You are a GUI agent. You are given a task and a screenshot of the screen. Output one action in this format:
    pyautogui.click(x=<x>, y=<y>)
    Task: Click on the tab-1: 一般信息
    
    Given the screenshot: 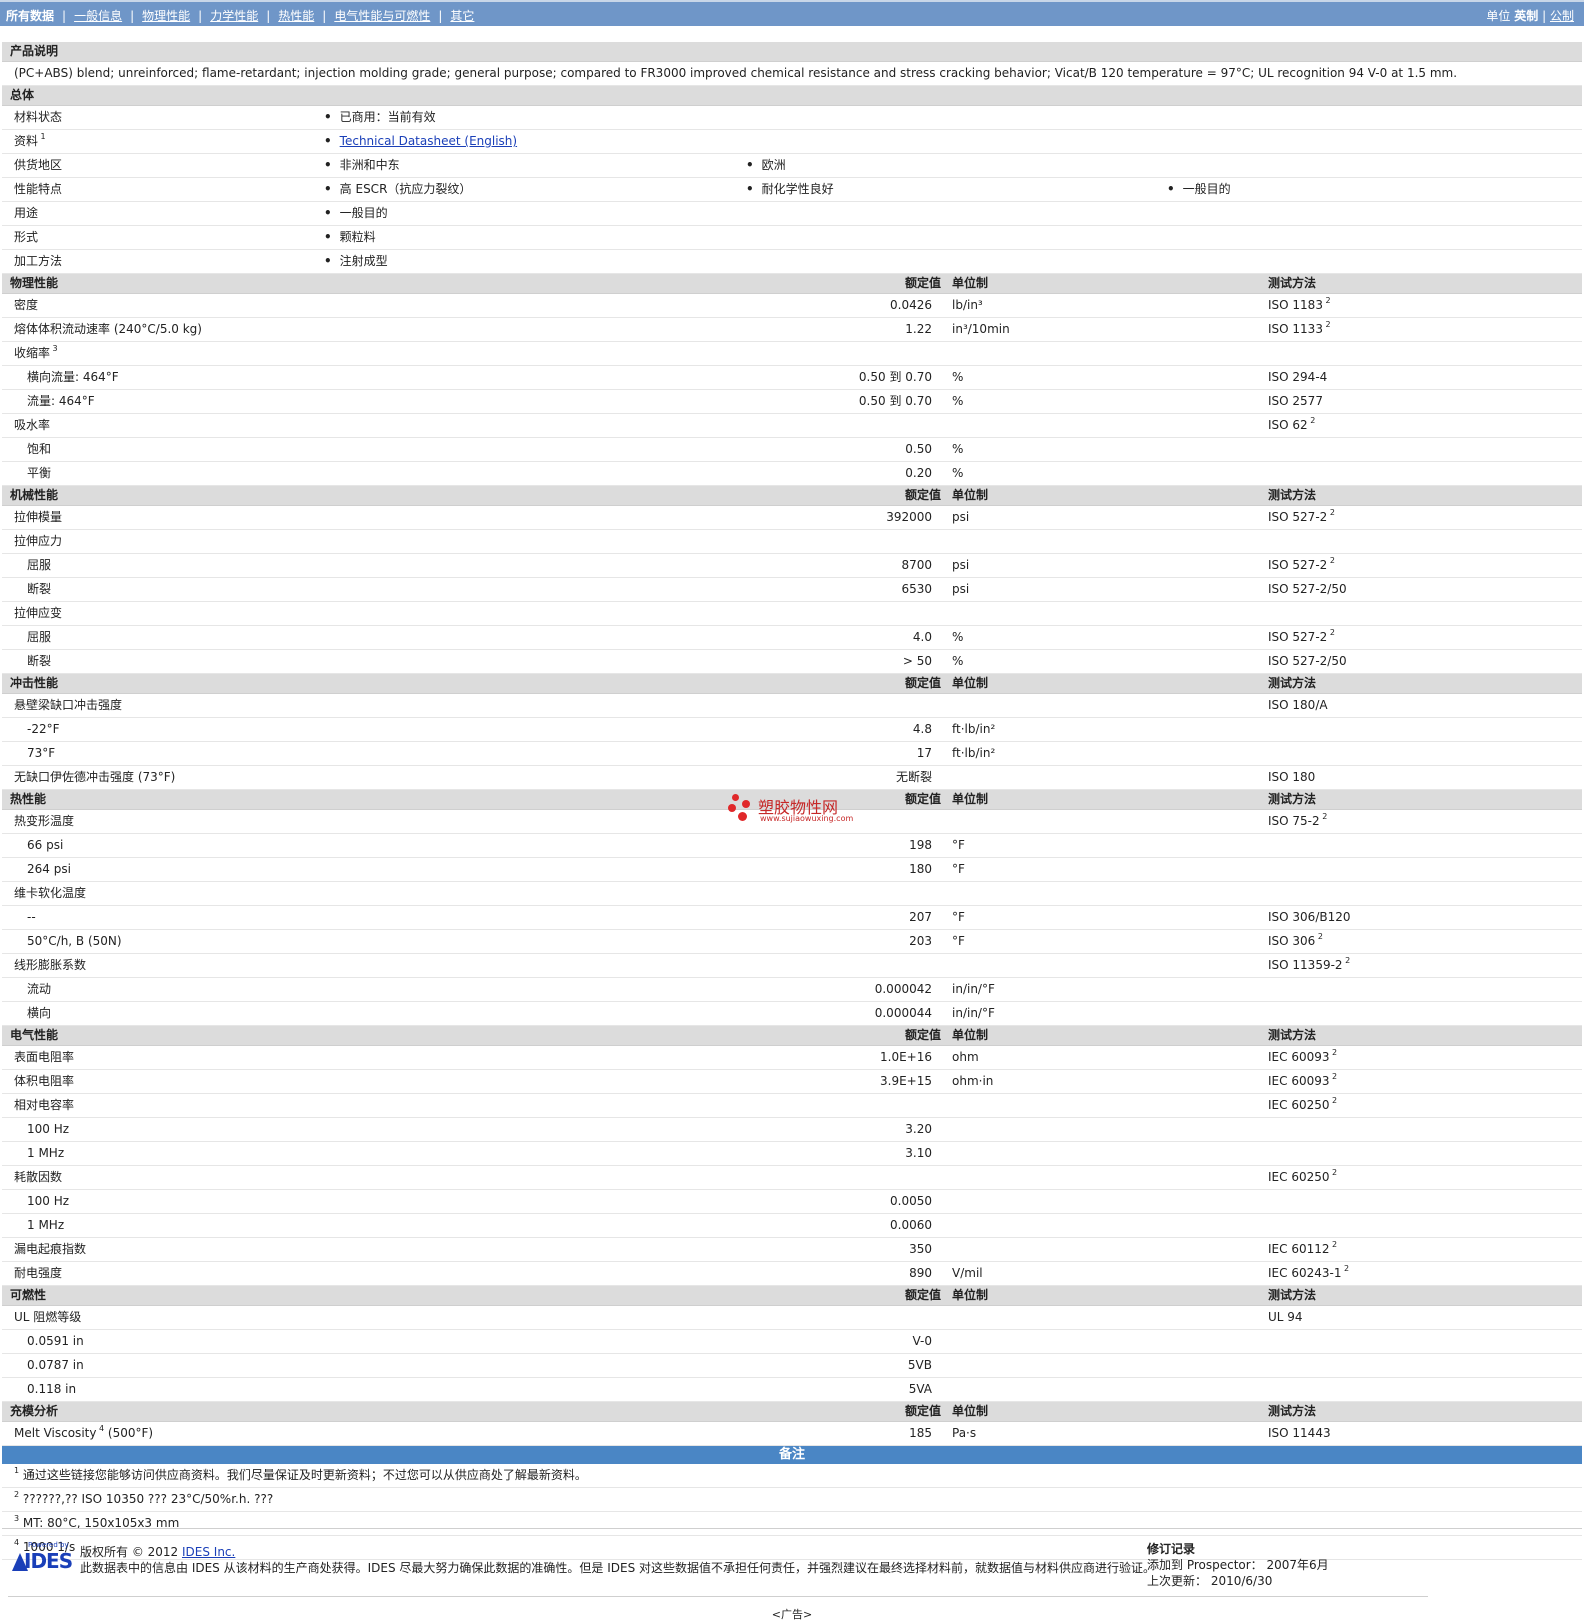 What is the action you would take?
    pyautogui.click(x=98, y=16)
    